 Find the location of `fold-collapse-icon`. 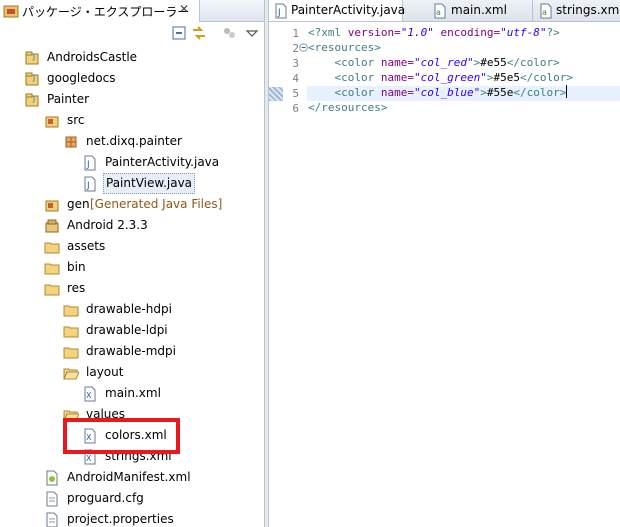

fold-collapse-icon is located at coordinates (303, 47).